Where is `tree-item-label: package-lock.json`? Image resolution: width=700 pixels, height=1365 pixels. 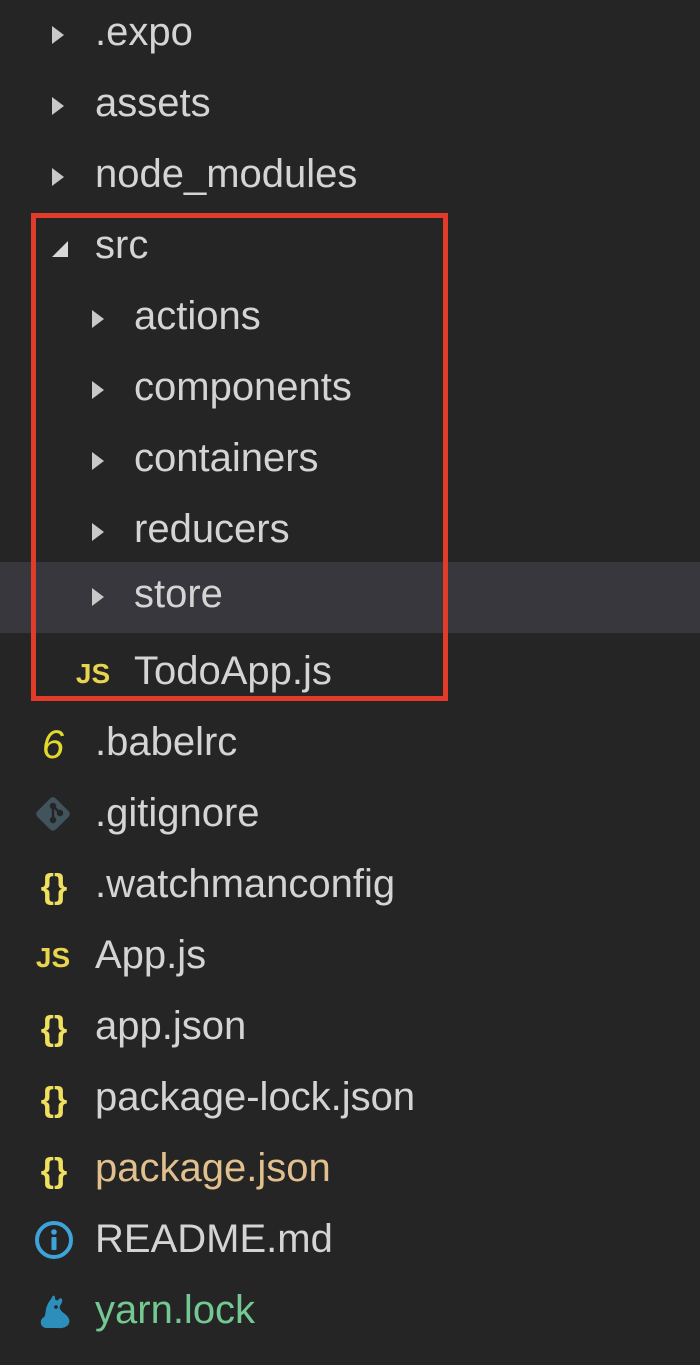 tree-item-label: package-lock.json is located at coordinates (255, 1097).